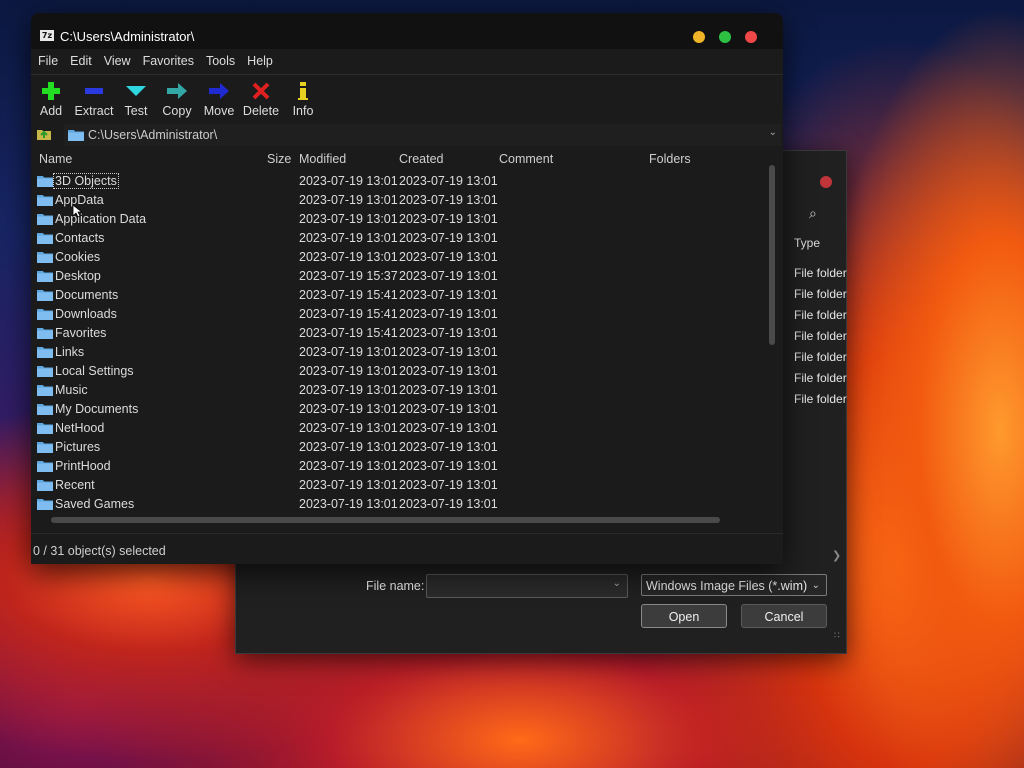  I want to click on menu-edit: Edit, so click(81, 61).